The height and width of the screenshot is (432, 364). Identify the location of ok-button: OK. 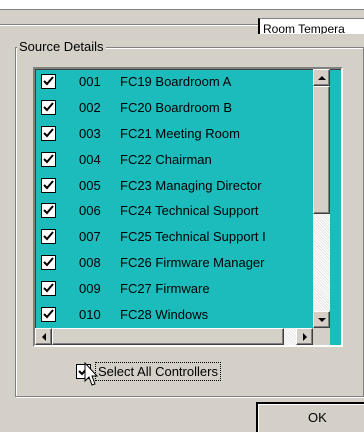
(310, 417).